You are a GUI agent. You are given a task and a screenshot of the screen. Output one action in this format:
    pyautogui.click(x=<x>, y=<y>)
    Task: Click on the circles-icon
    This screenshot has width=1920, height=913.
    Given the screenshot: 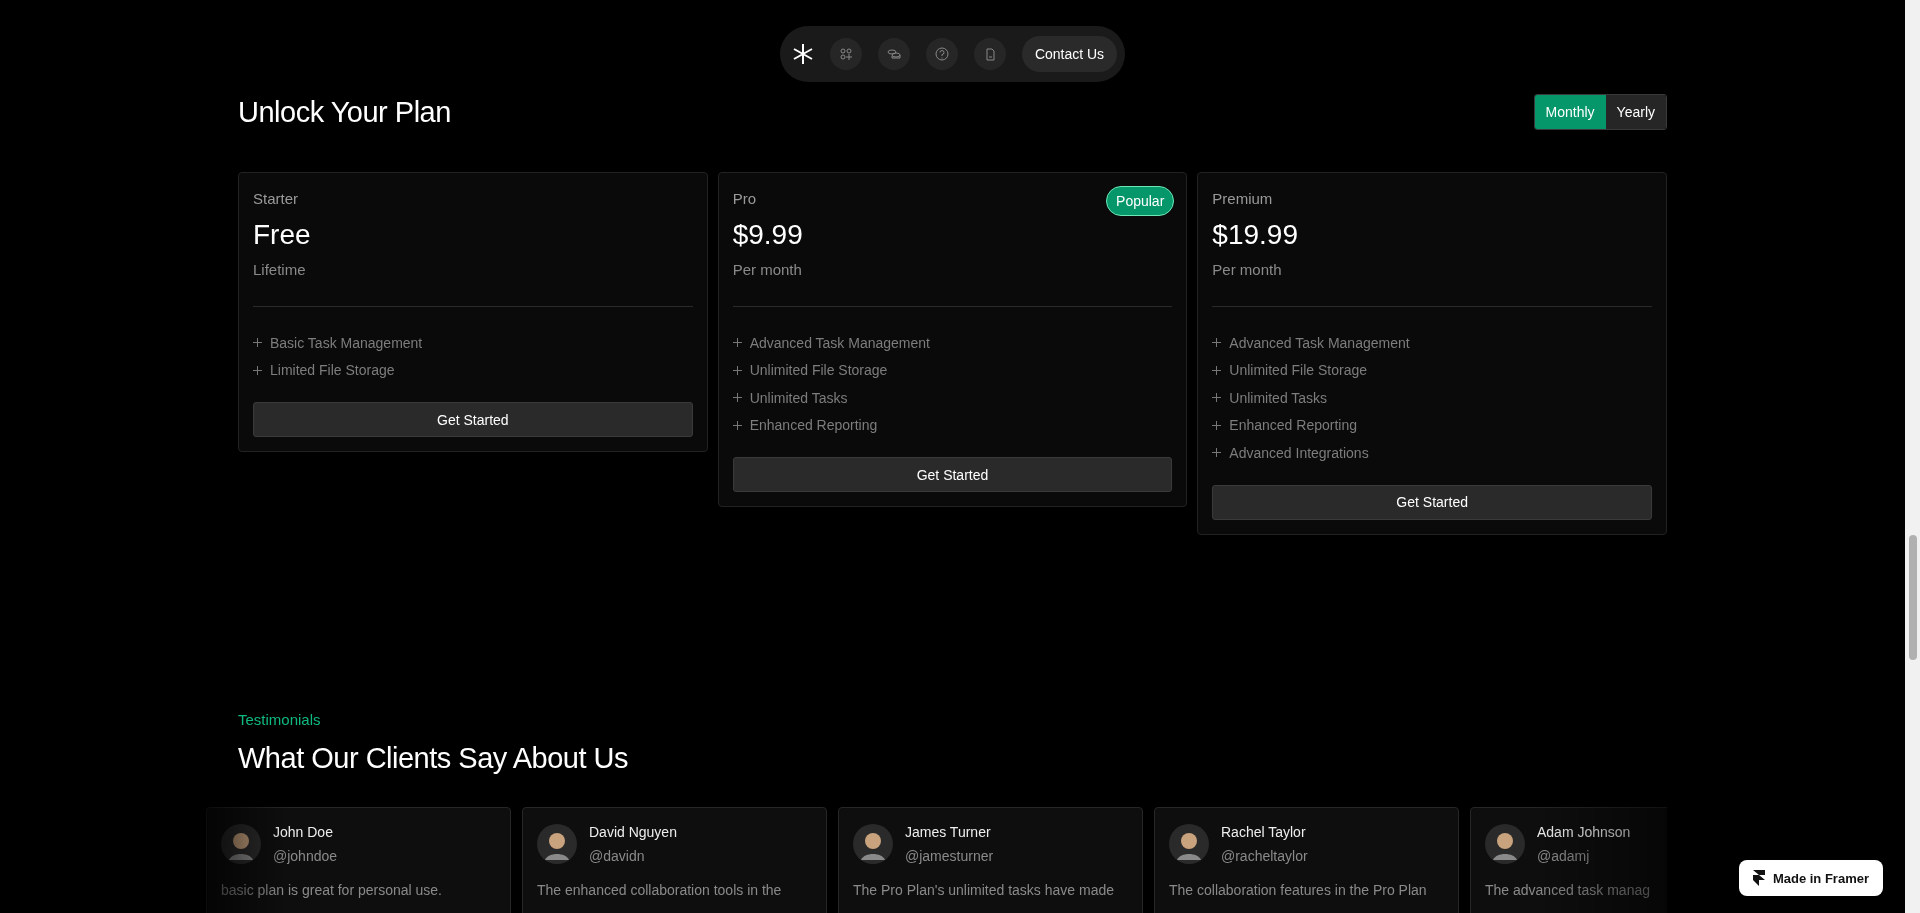 What is the action you would take?
    pyautogui.click(x=845, y=54)
    